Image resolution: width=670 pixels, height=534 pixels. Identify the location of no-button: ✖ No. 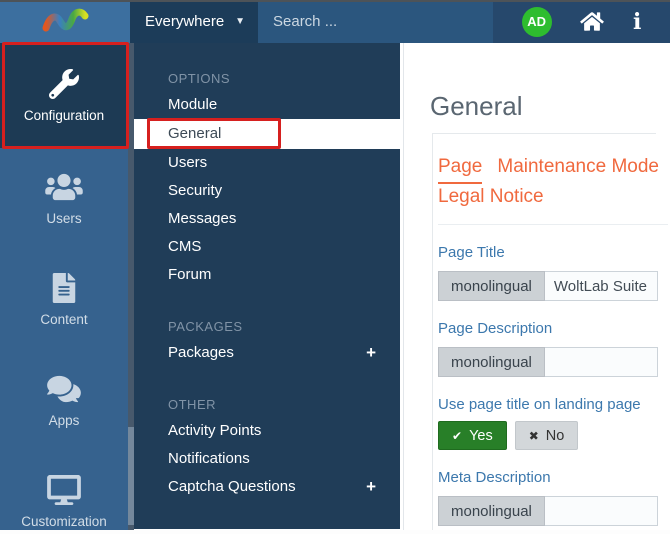
(546, 435).